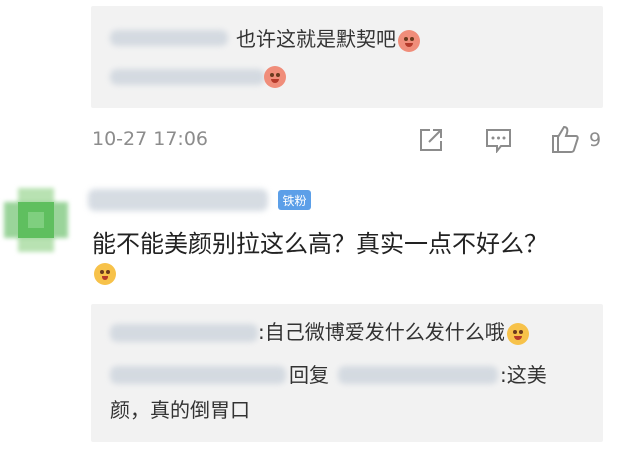 Image resolution: width=621 pixels, height=458 pixels. What do you see at coordinates (517, 333) in the screenshot?
I see `laughing-tears-emoji` at bounding box center [517, 333].